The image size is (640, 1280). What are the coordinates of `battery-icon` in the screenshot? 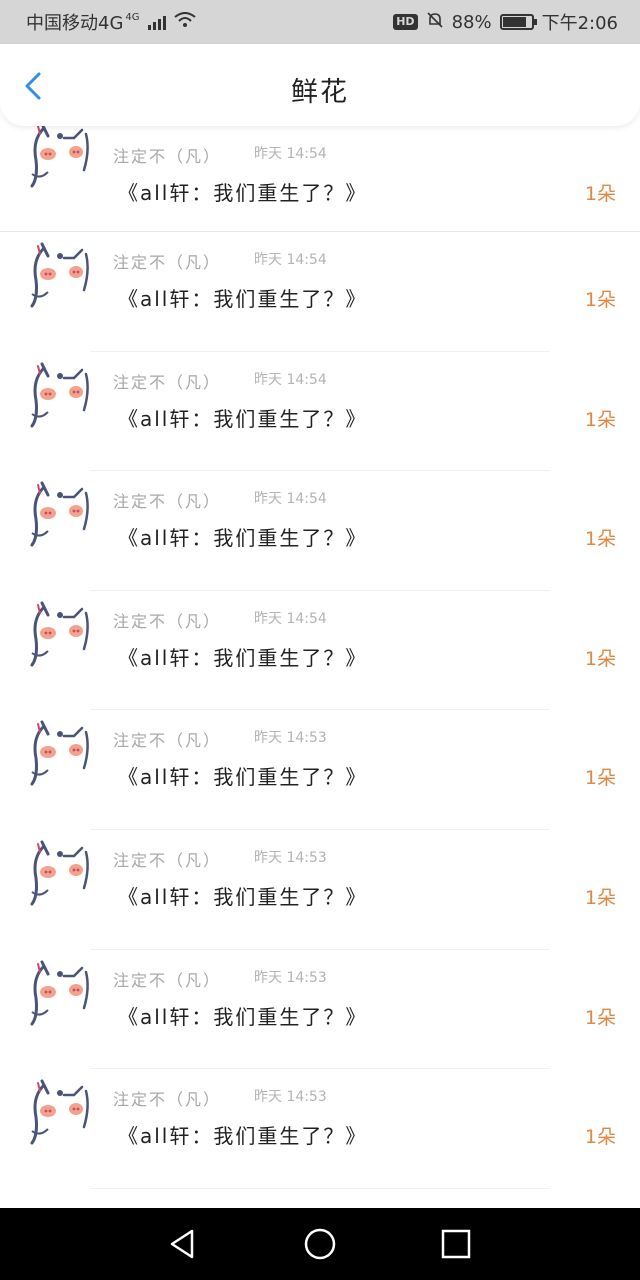 It's located at (518, 22).